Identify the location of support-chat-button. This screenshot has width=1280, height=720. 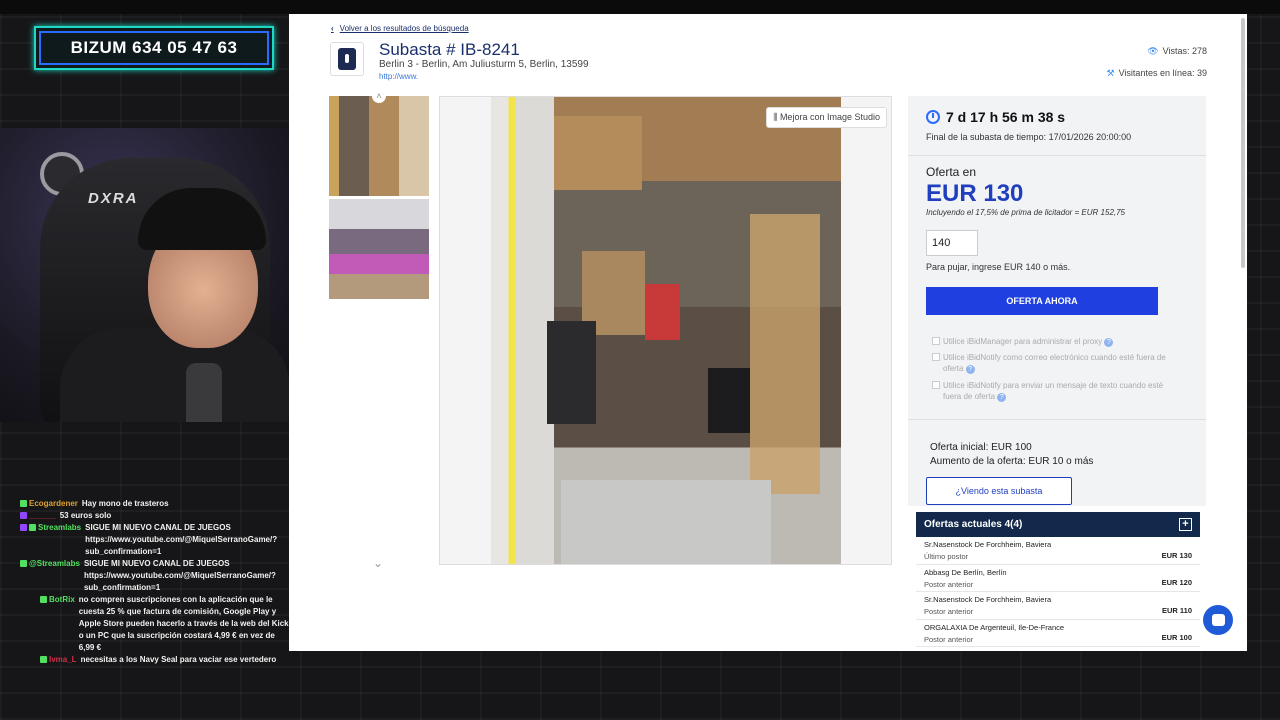
(1218, 620).